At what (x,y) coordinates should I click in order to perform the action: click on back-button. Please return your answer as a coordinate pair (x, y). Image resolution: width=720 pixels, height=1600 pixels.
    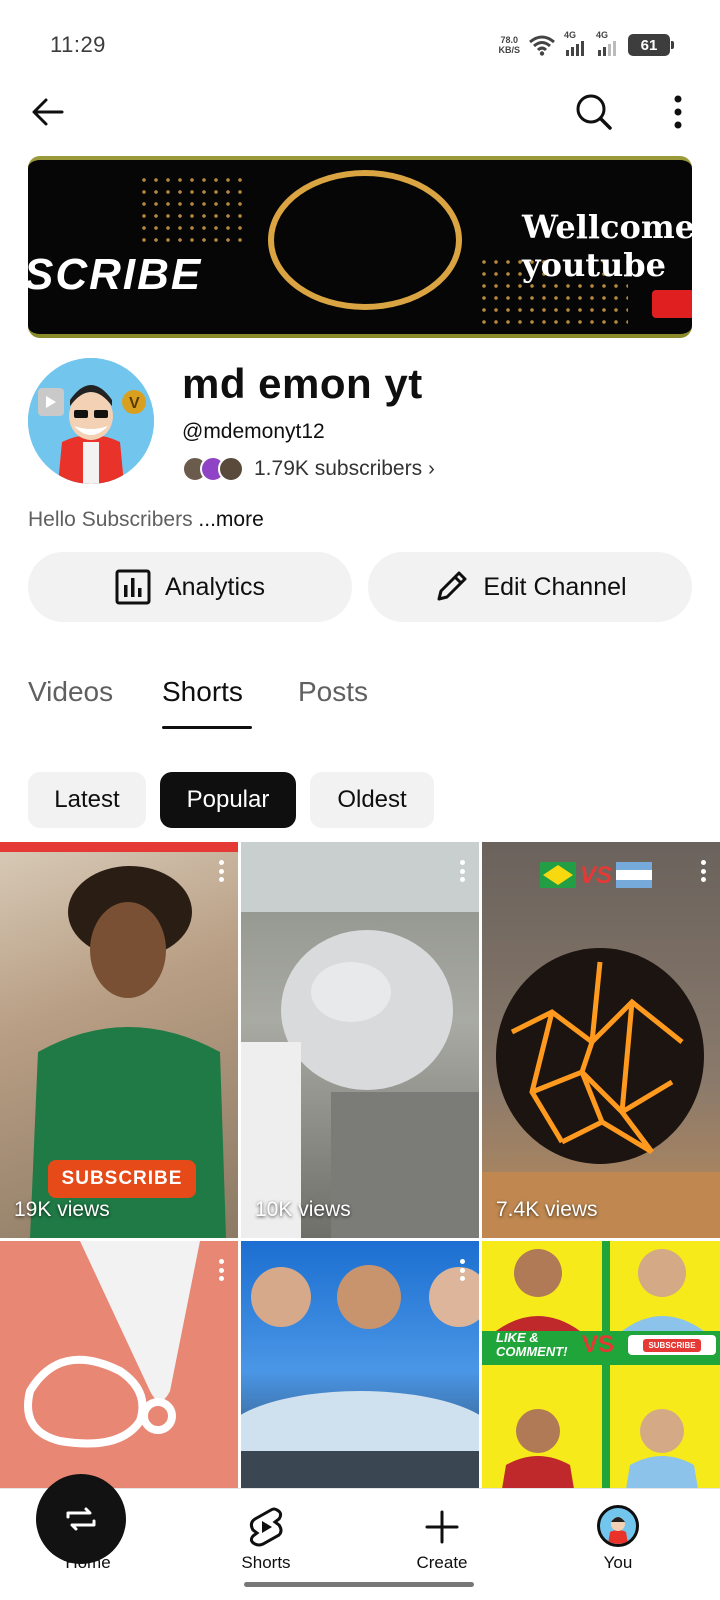
    Looking at the image, I should click on (48, 112).